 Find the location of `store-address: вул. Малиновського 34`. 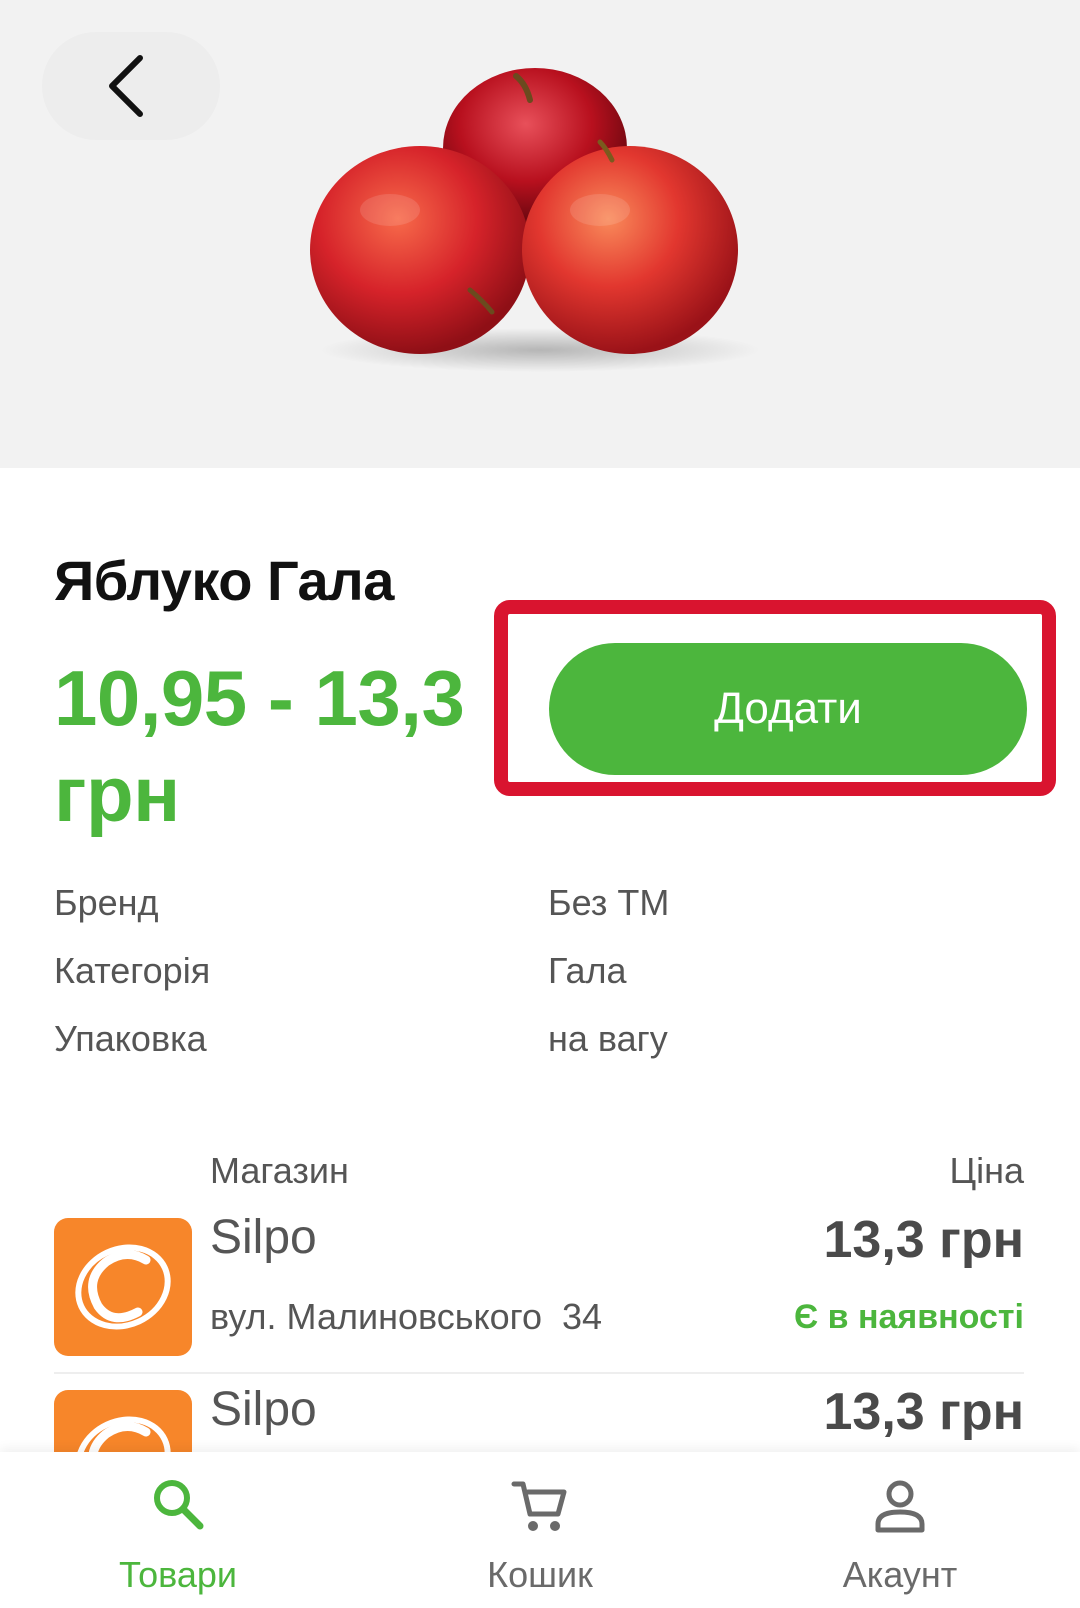

store-address: вул. Малиновського 34 is located at coordinates (406, 1316).